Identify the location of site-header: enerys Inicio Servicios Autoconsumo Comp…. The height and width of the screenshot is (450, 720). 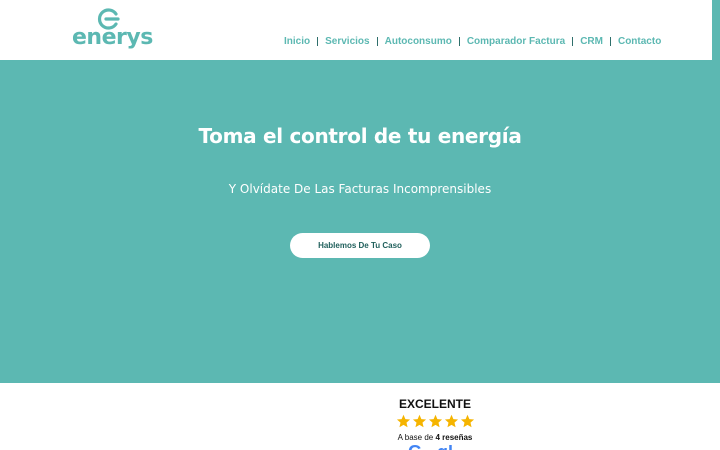
(356, 30).